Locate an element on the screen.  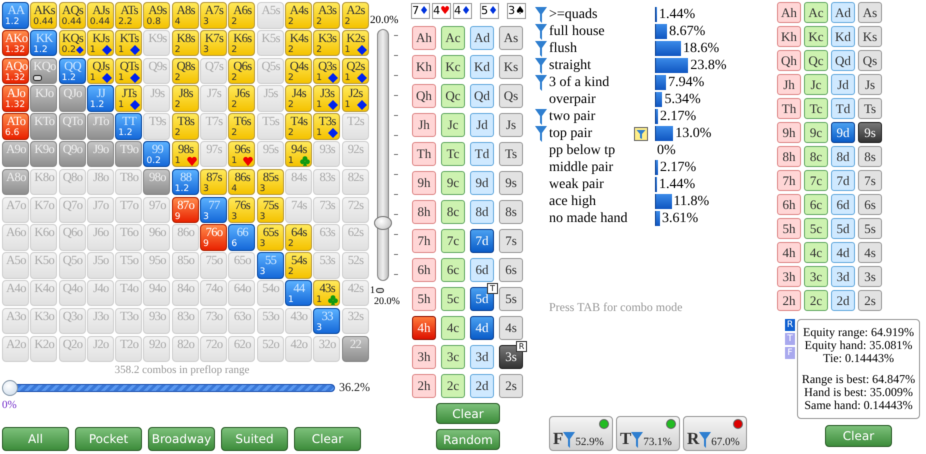
card-button: 4s is located at coordinates (870, 252).